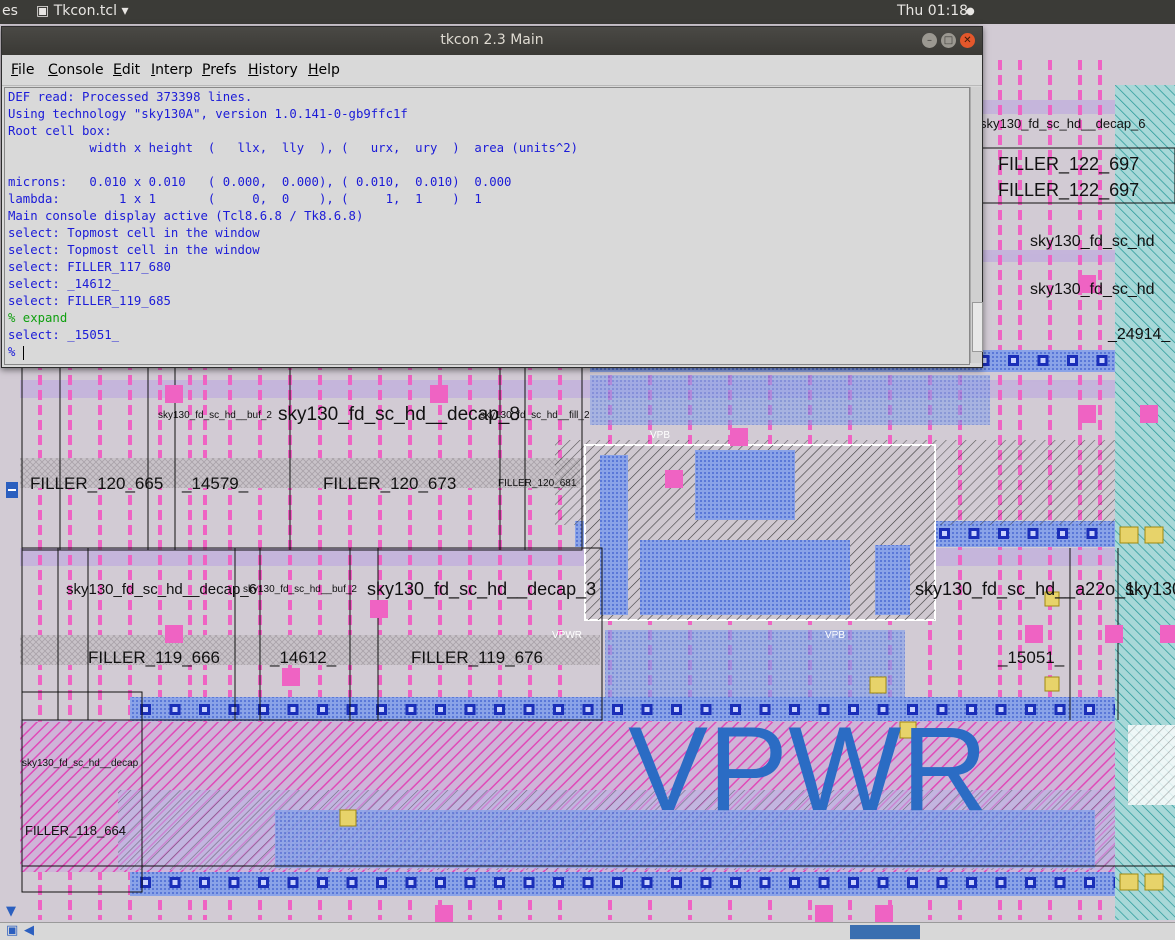 The width and height of the screenshot is (1175, 940). Describe the element at coordinates (23, 352) in the screenshot. I see `text-cursor` at that location.